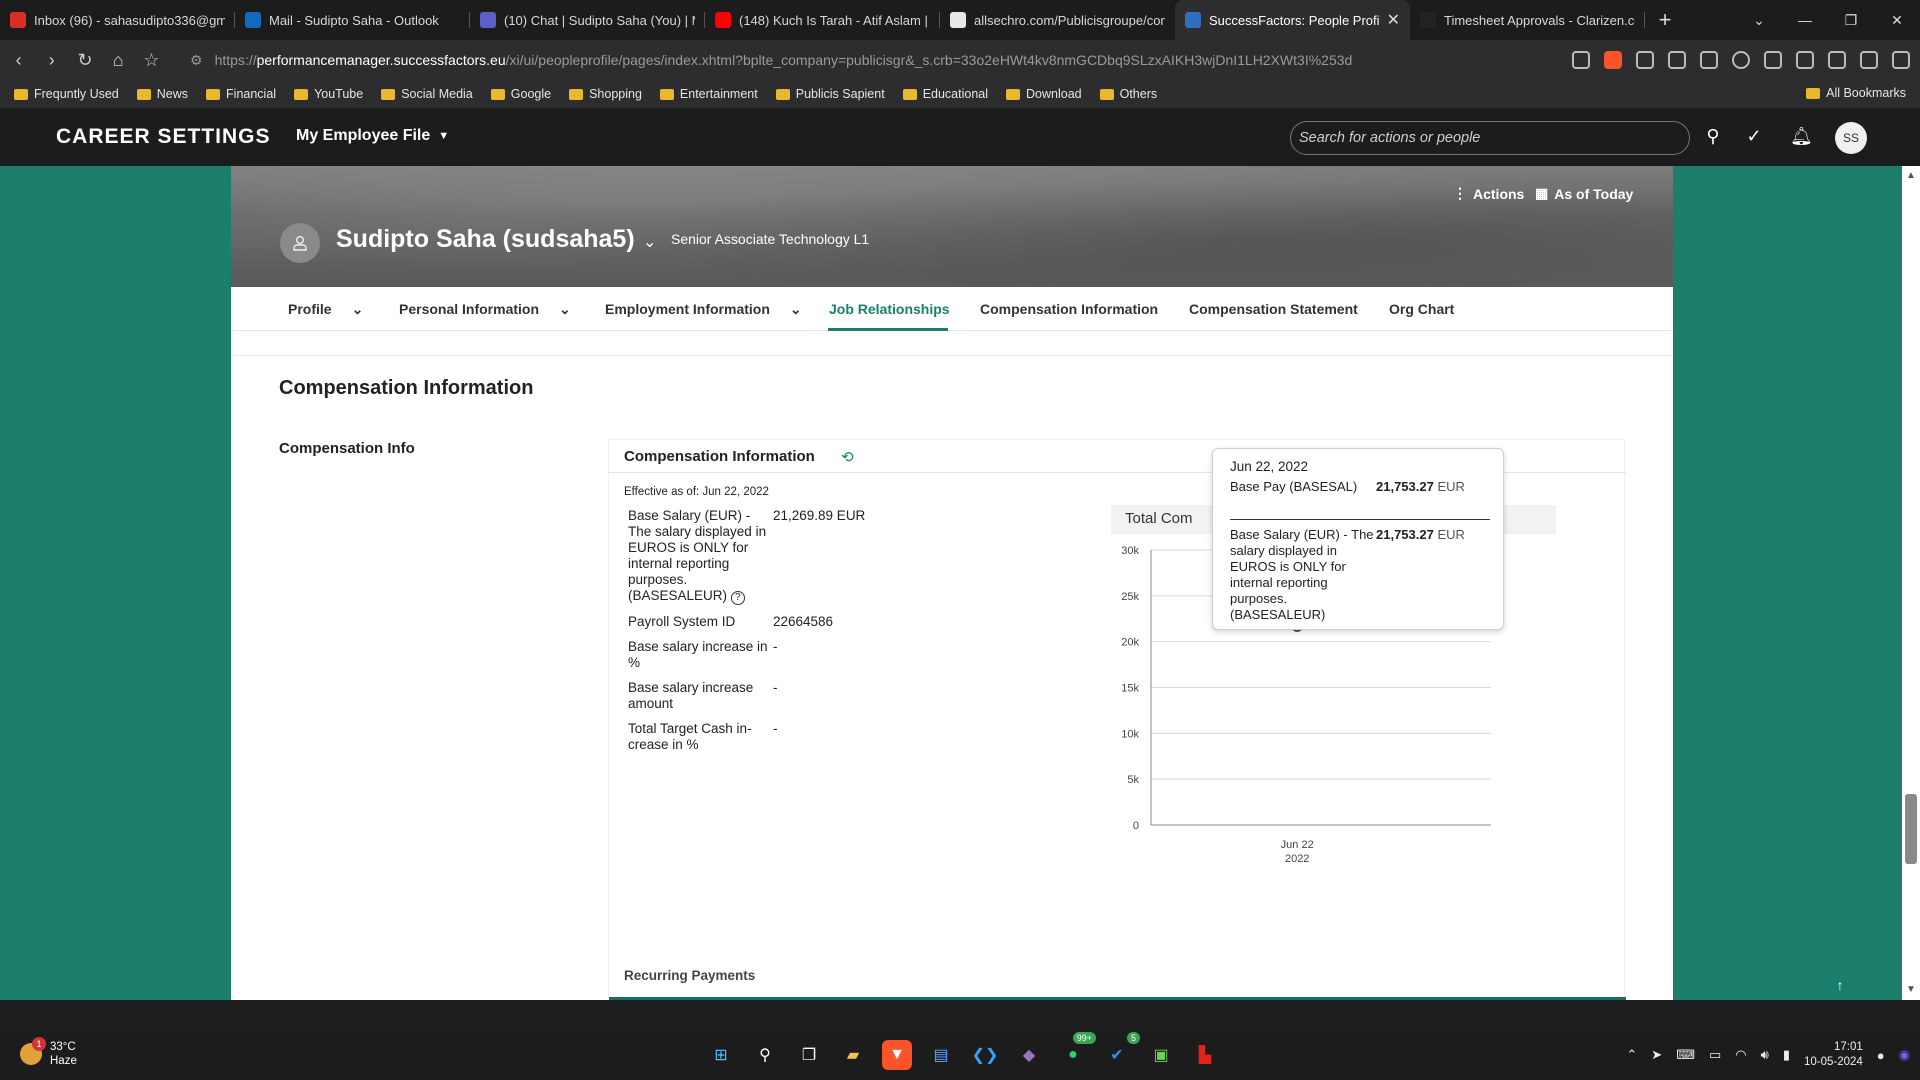 This screenshot has height=1080, width=1920. I want to click on remote-desktop-icon: ▣, so click(1161, 1055).